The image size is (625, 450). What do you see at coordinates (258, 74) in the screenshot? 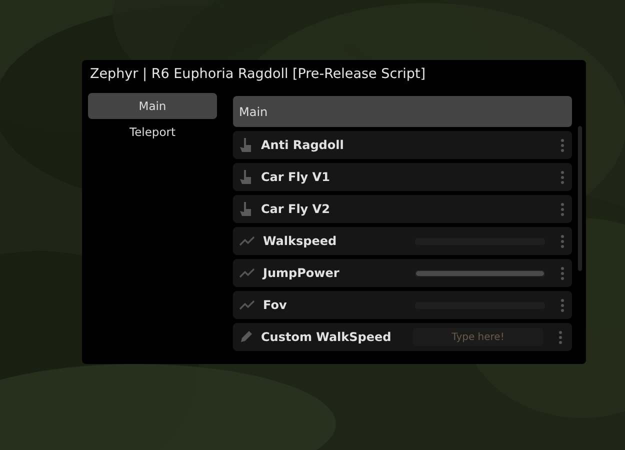
I see `window-title: Zephyr | R6 Euphoria Ragdoll [Pre-Release Script]` at bounding box center [258, 74].